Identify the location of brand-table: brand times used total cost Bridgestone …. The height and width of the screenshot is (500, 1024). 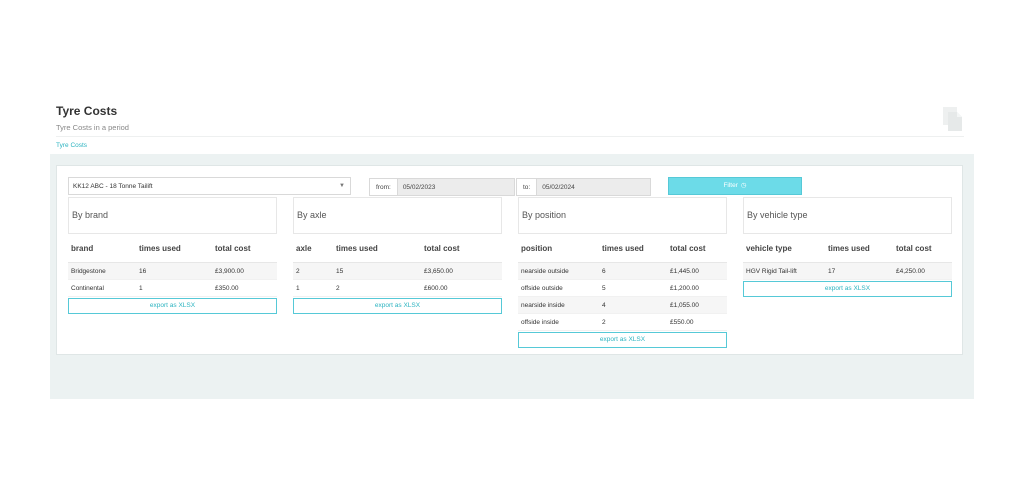
(172, 265).